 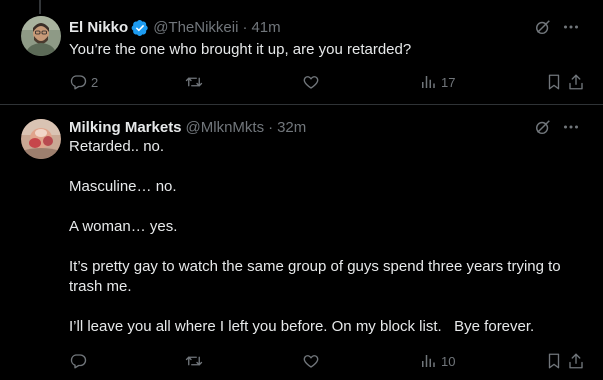 I want to click on author-handle: @MlknMkts, so click(x=225, y=128).